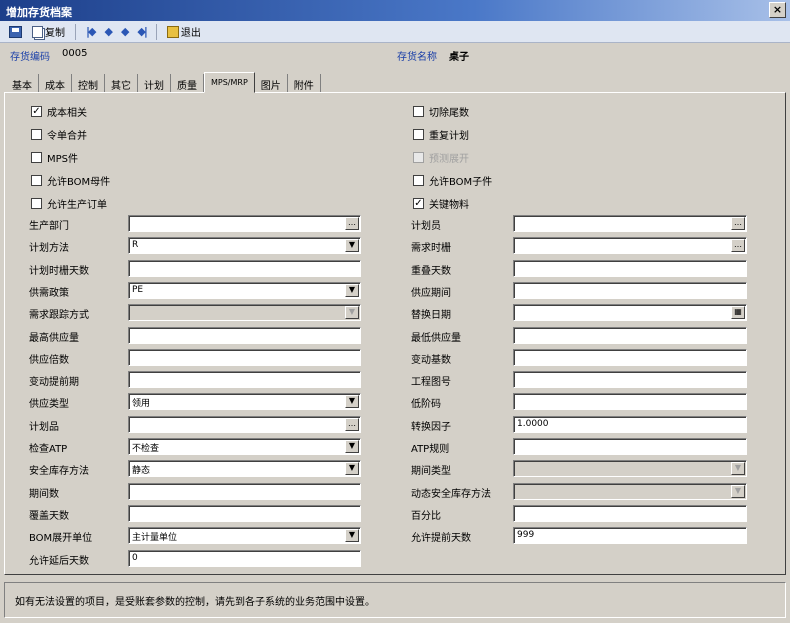 This screenshot has width=790, height=623. I want to click on tab-3: 控制, so click(88, 83).